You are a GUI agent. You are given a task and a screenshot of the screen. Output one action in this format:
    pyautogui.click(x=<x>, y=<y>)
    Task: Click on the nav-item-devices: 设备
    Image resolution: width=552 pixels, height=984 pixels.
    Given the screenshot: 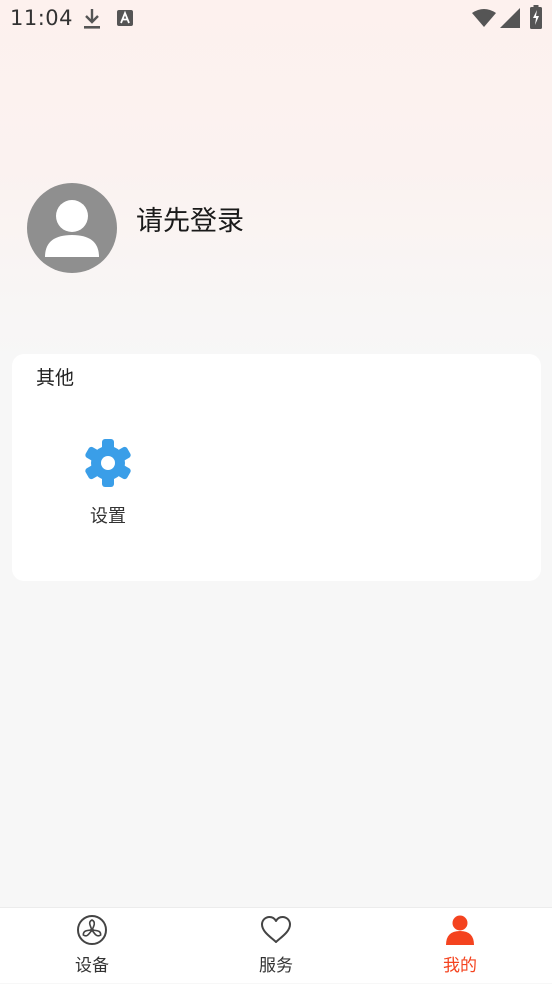 What is the action you would take?
    pyautogui.click(x=92, y=946)
    